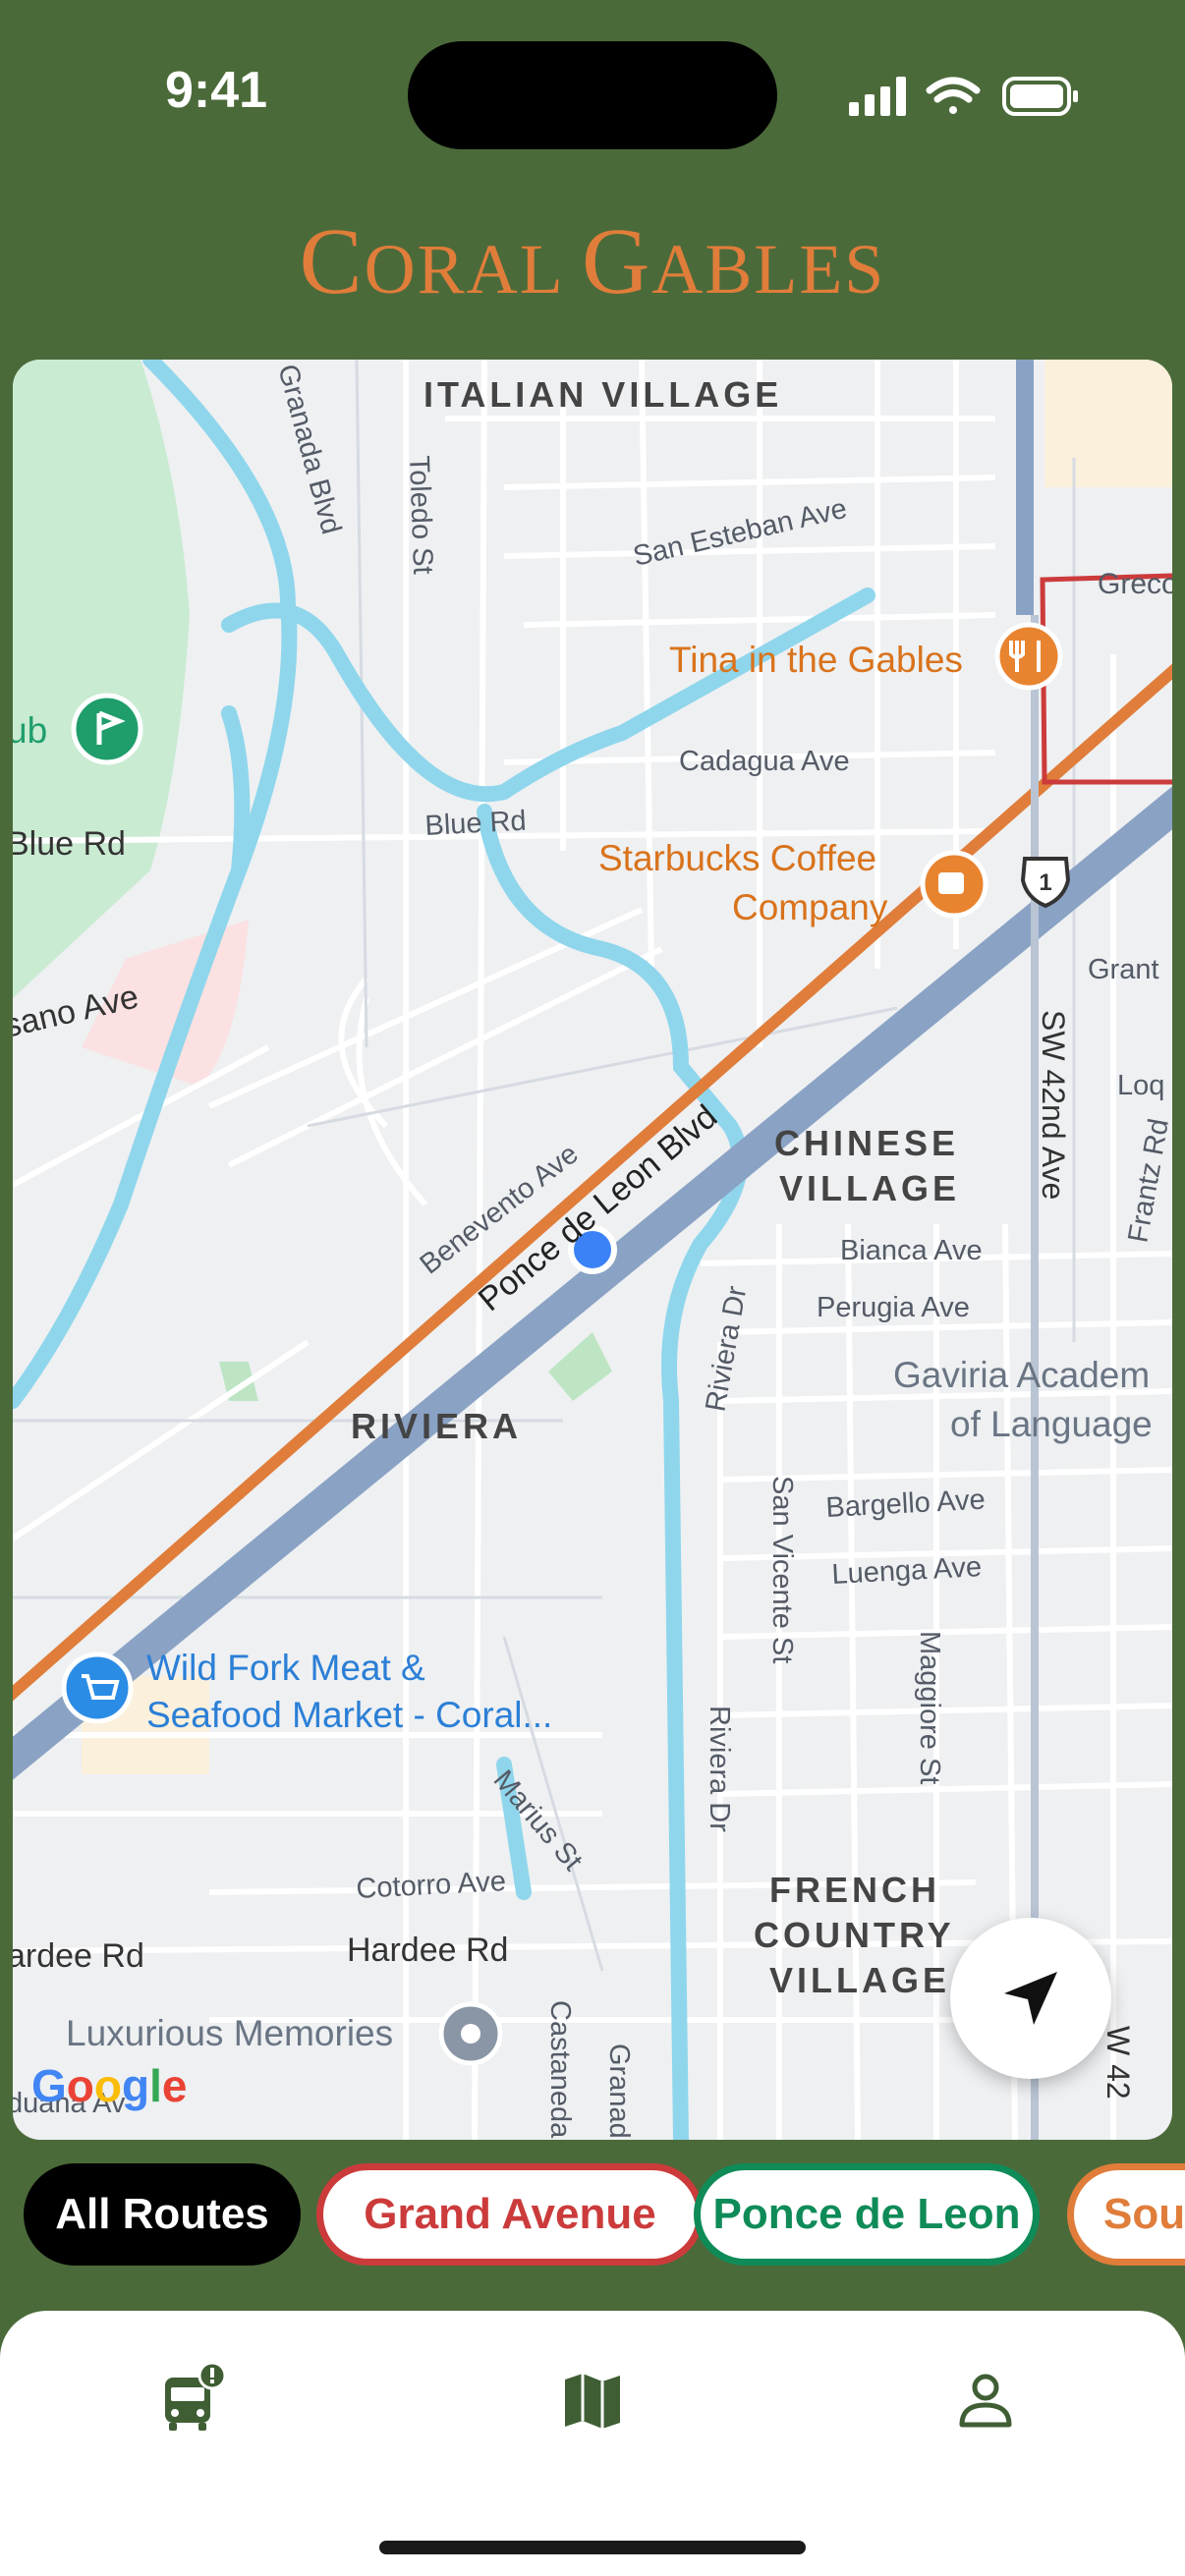 This screenshot has height=2576, width=1185. Describe the element at coordinates (810, 907) in the screenshot. I see `poi-label: Company` at that location.